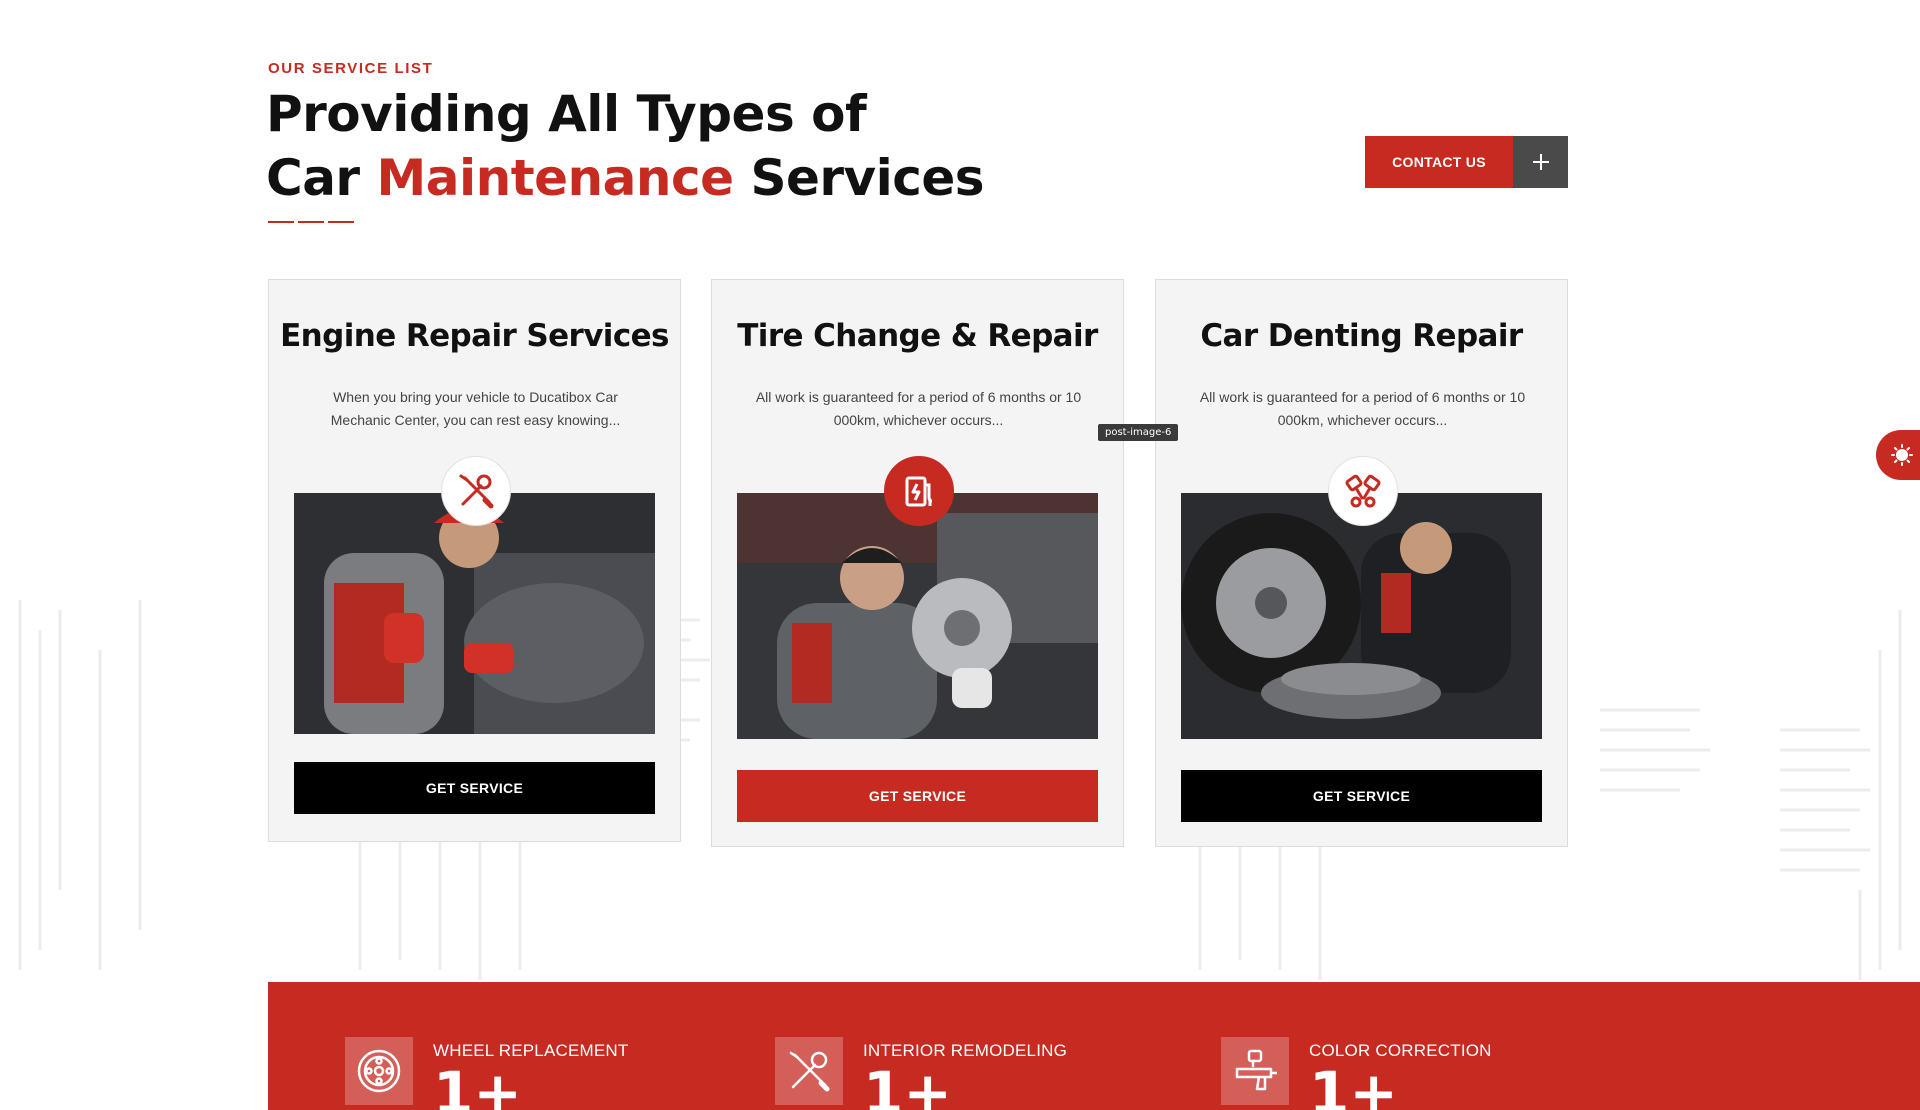 The height and width of the screenshot is (1110, 1920). What do you see at coordinates (965, 1050) in the screenshot?
I see `stat-label: INTERIOR REMODELING` at bounding box center [965, 1050].